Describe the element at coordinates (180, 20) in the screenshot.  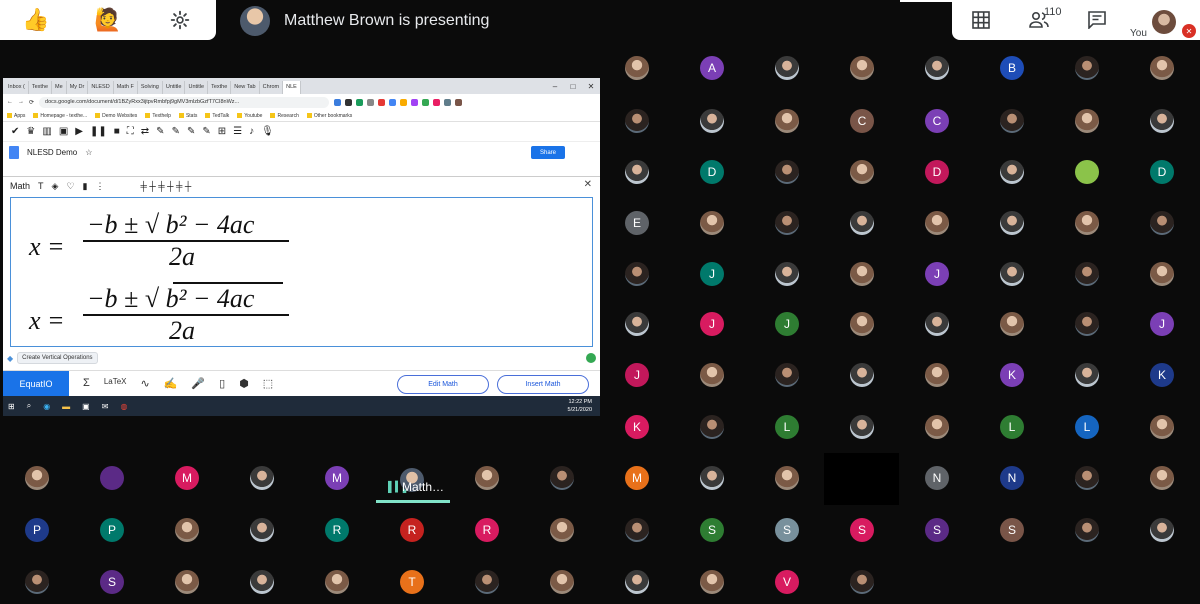
I see `settings-icon` at that location.